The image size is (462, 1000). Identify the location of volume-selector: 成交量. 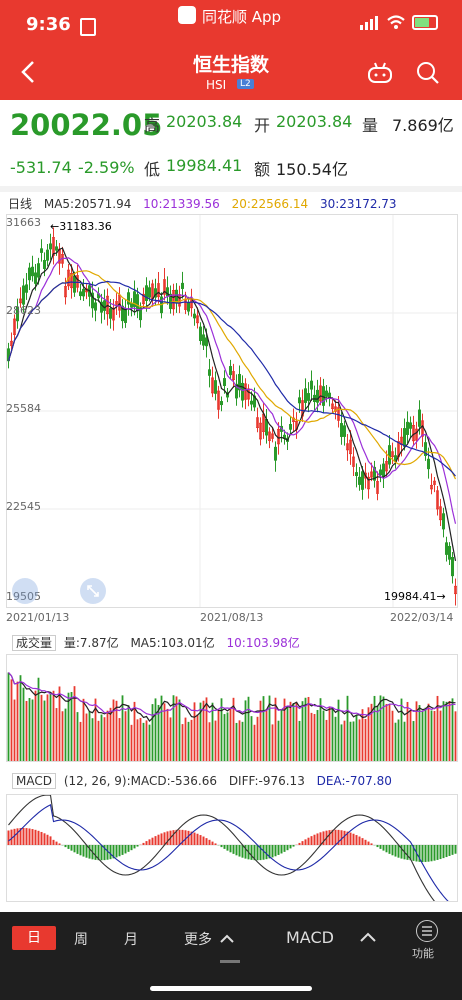
(34, 643).